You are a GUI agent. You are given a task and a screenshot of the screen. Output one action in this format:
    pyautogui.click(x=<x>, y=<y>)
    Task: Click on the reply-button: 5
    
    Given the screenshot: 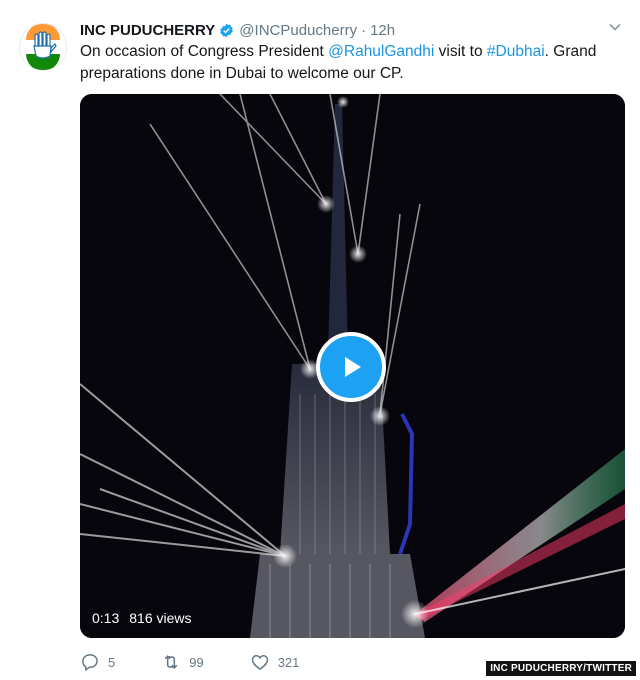 What is the action you would take?
    pyautogui.click(x=97, y=662)
    